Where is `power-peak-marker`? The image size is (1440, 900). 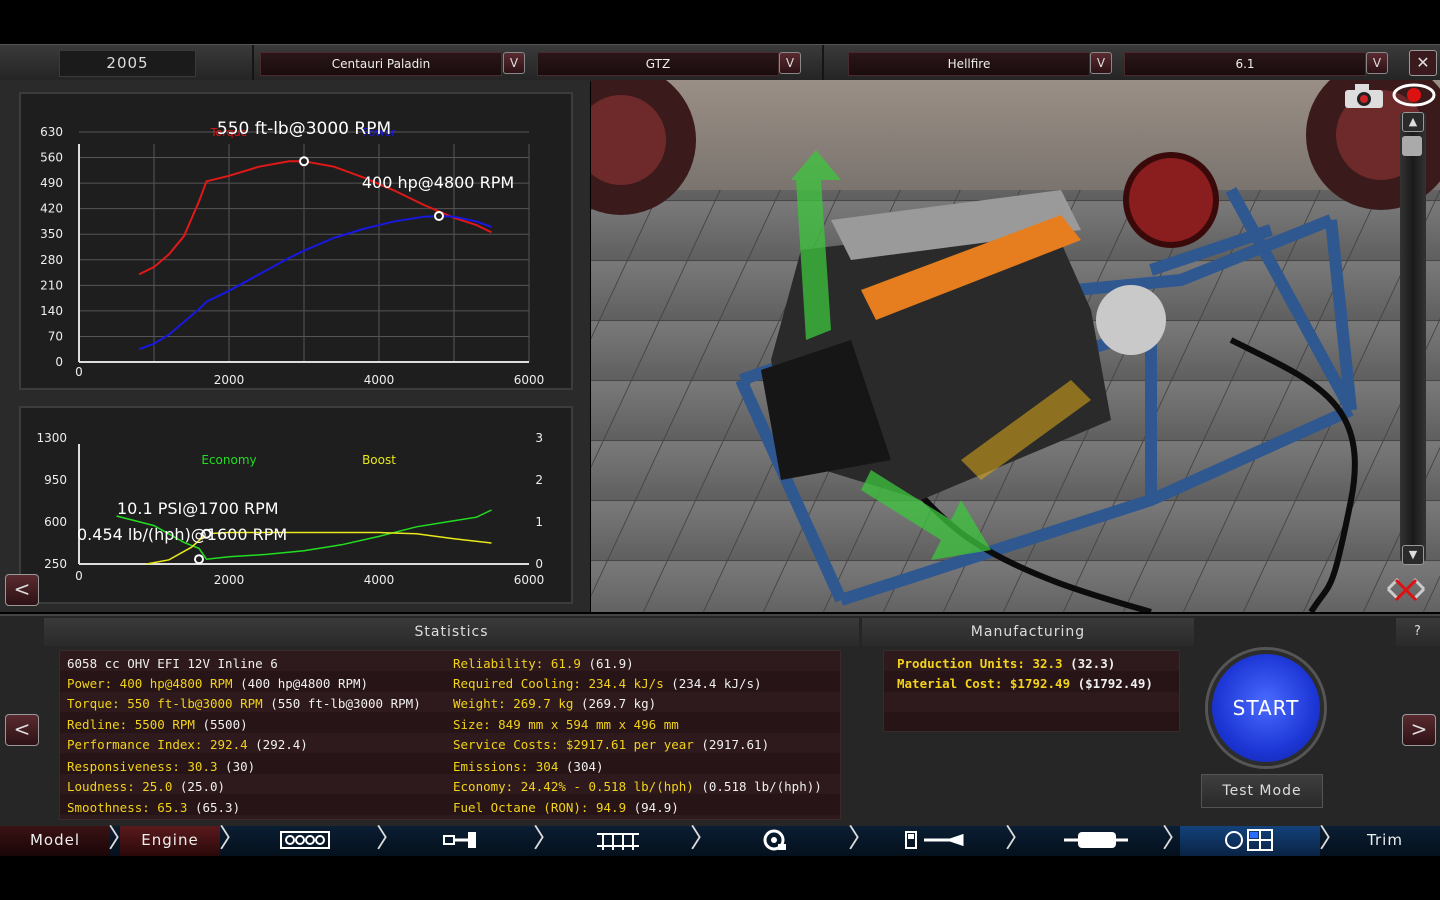
power-peak-marker is located at coordinates (439, 215).